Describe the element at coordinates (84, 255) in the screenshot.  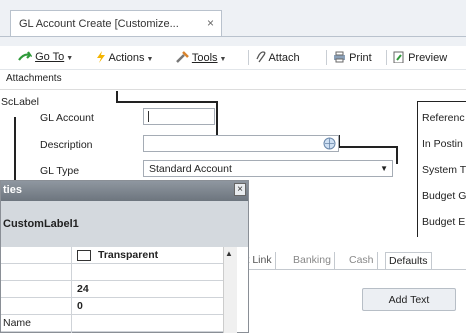
I see `transparent-checkbox` at that location.